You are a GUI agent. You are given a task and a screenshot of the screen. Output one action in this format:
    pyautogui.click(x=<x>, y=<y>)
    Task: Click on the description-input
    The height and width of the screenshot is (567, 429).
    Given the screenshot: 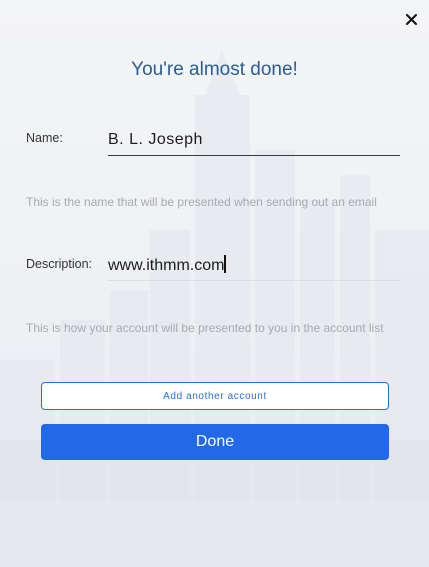 What is the action you would take?
    pyautogui.click(x=254, y=266)
    